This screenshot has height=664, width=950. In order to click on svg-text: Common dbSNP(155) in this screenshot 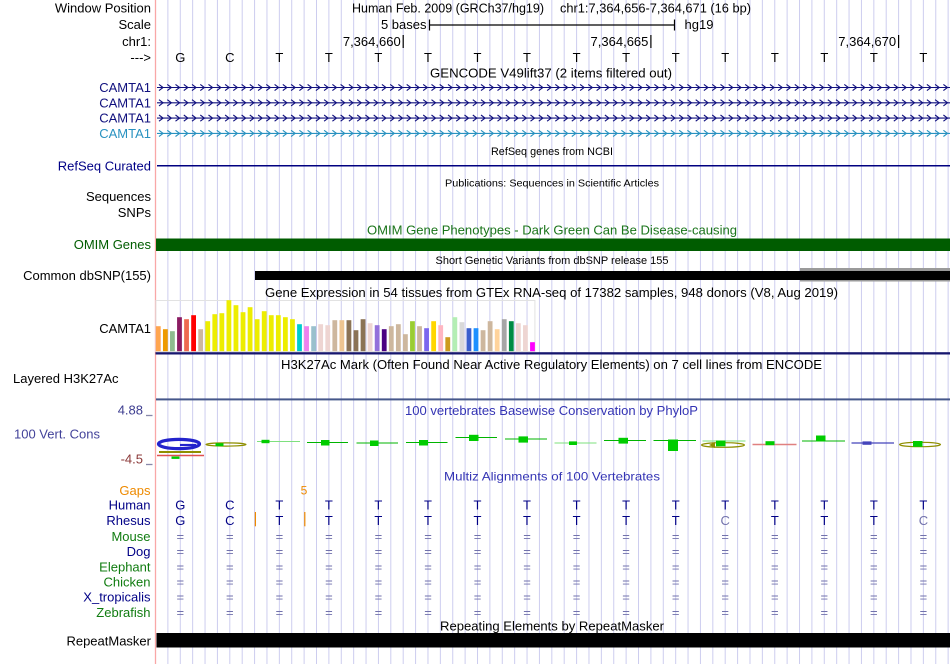, I will do `click(87, 275)`.